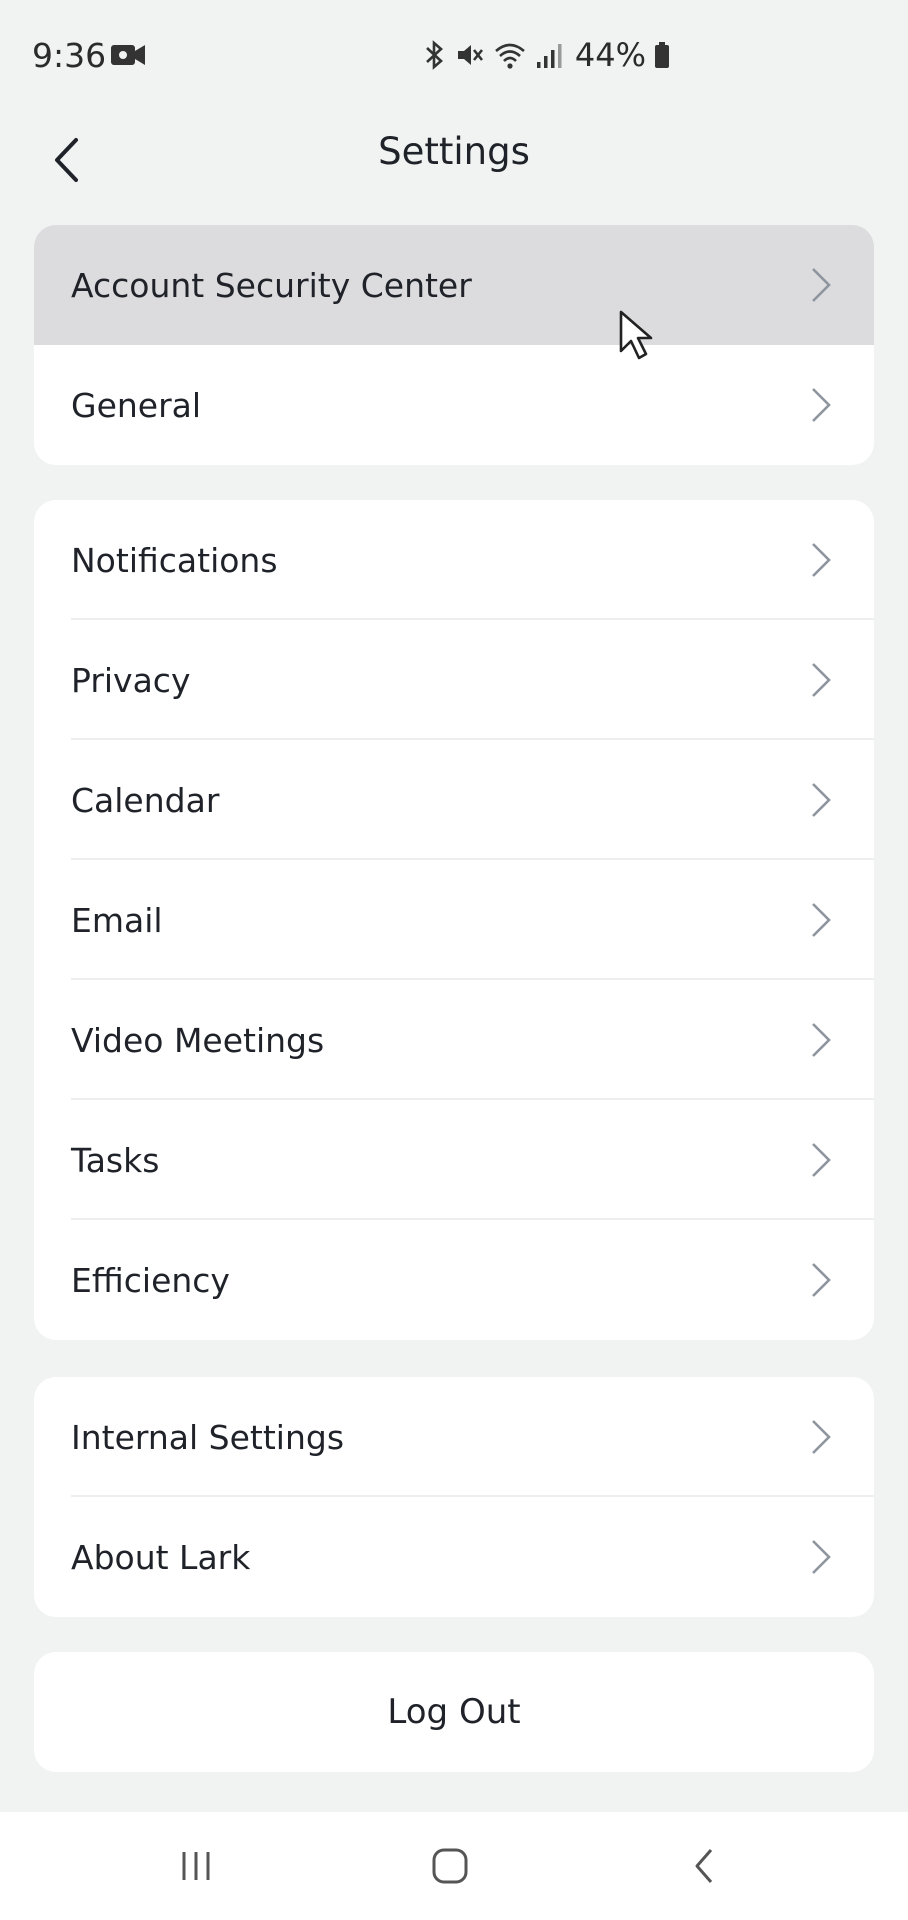 Image resolution: width=908 pixels, height=1920 pixels. I want to click on settings-group-account: Account Security Center General, so click(454, 345).